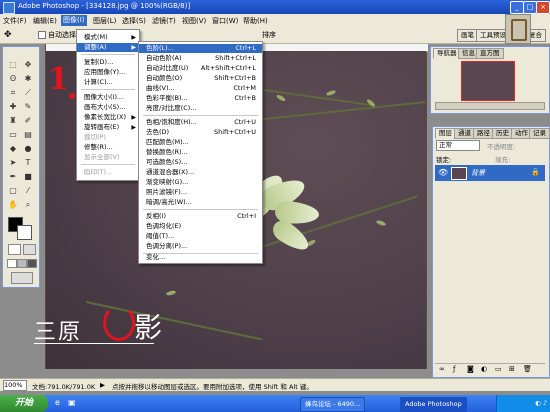  What do you see at coordinates (22, 278) in the screenshot?
I see `jump-to-imageready-icon` at bounding box center [22, 278].